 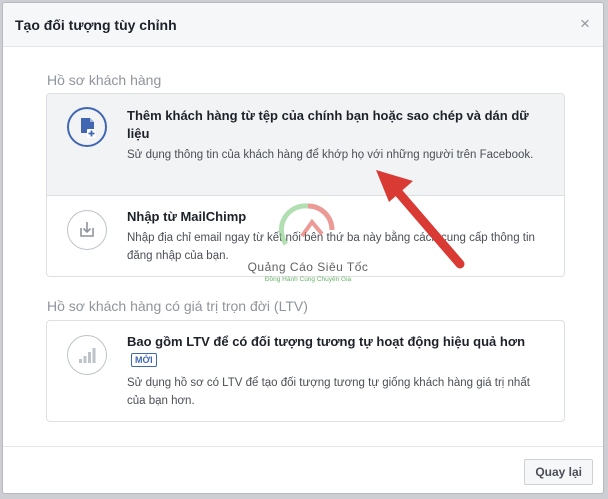 What do you see at coordinates (303, 25) in the screenshot?
I see `dialog-header: Tạo đối tượng tùy chỉnh ×` at bounding box center [303, 25].